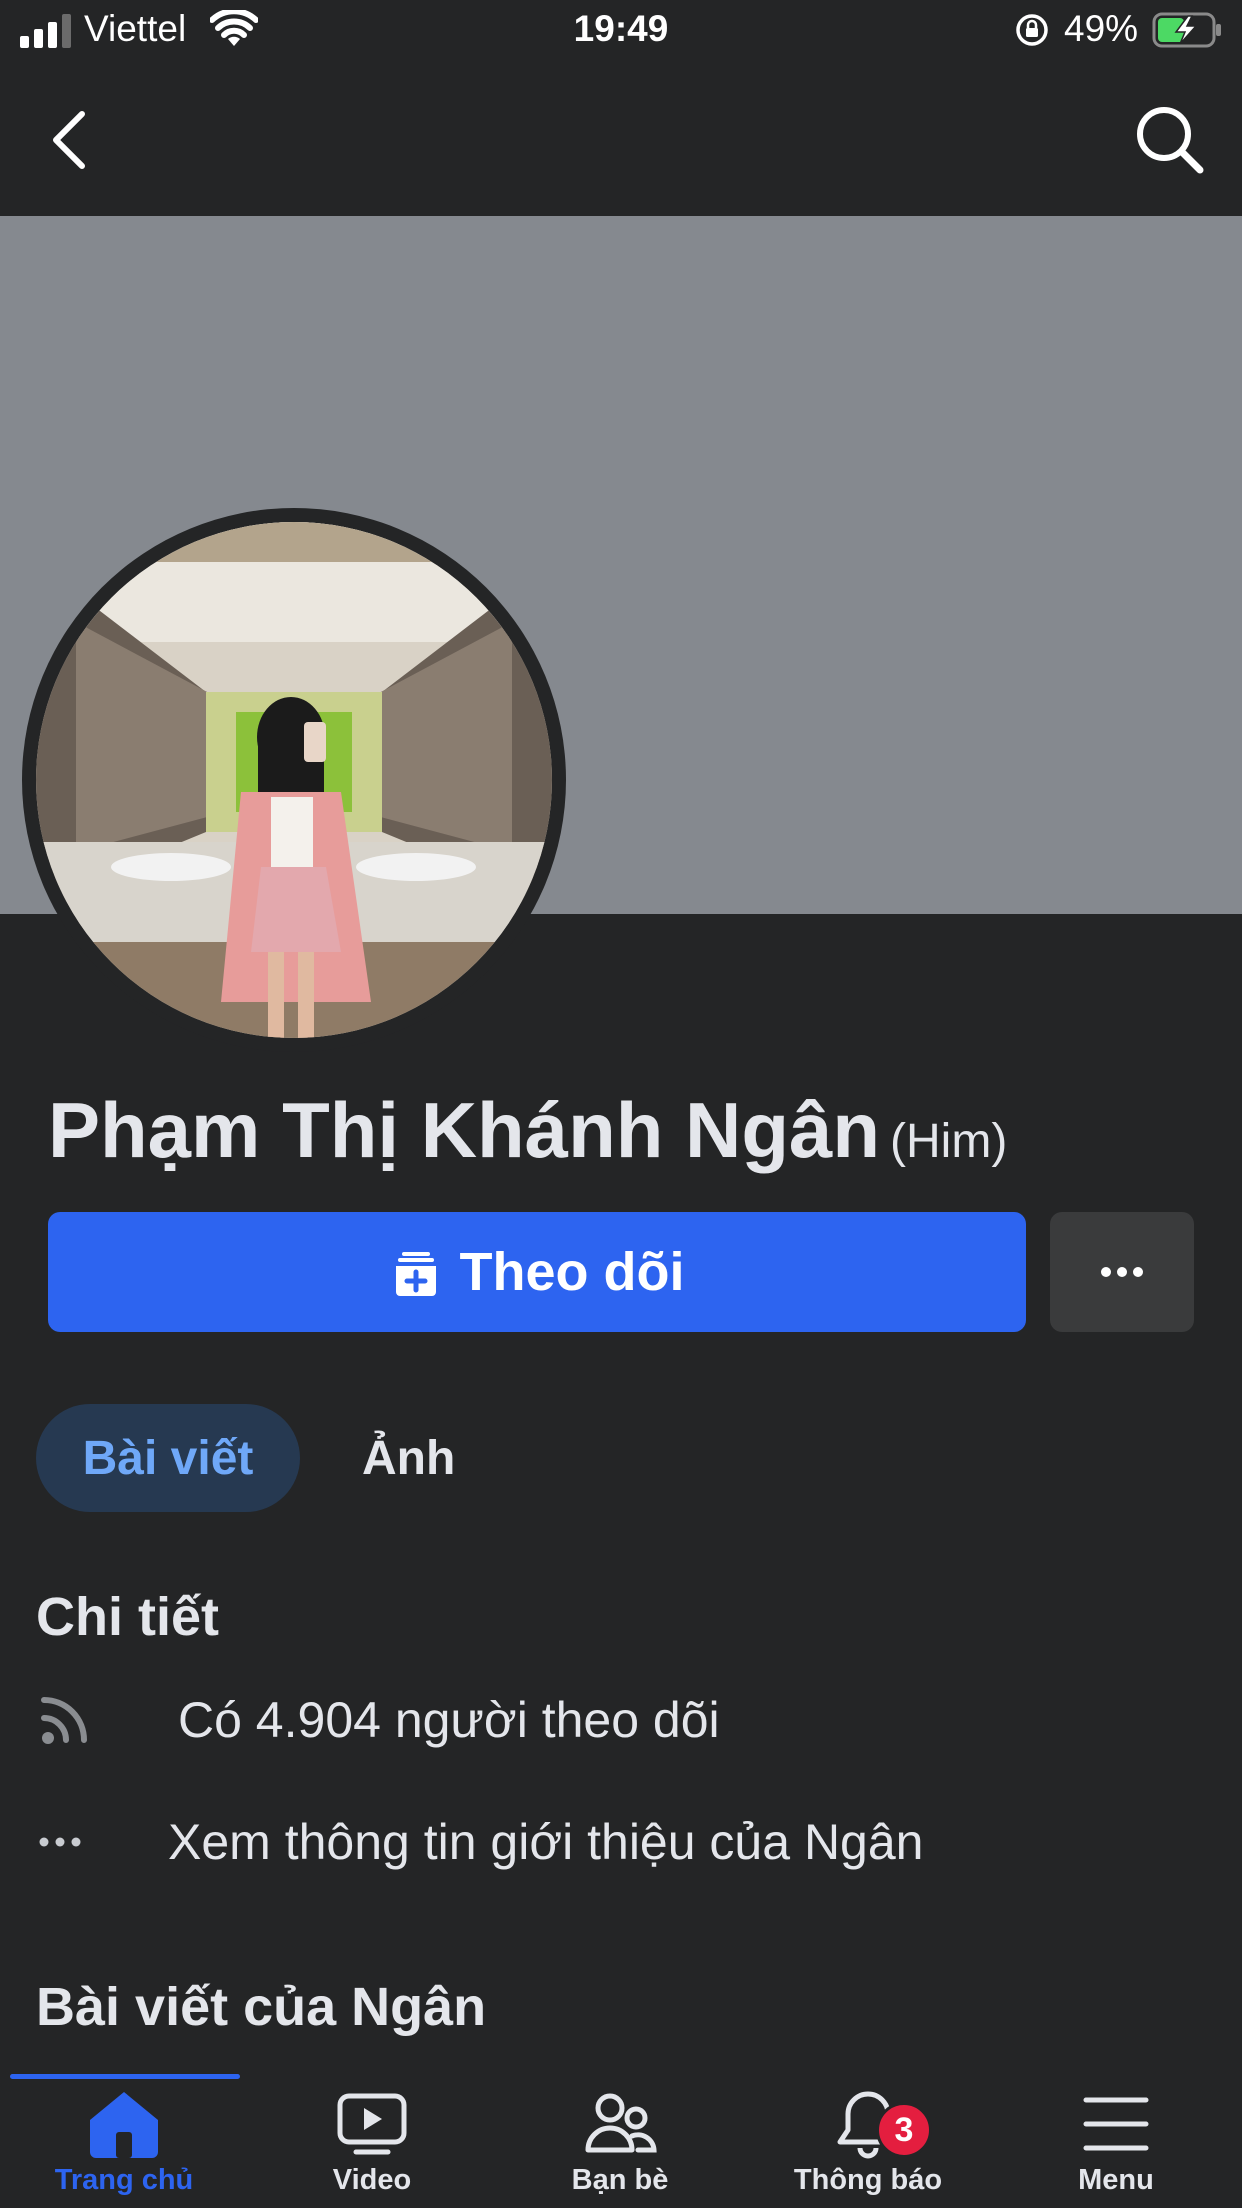 The height and width of the screenshot is (2208, 1242). Describe the element at coordinates (621, 28) in the screenshot. I see `clock: 19:49` at that location.